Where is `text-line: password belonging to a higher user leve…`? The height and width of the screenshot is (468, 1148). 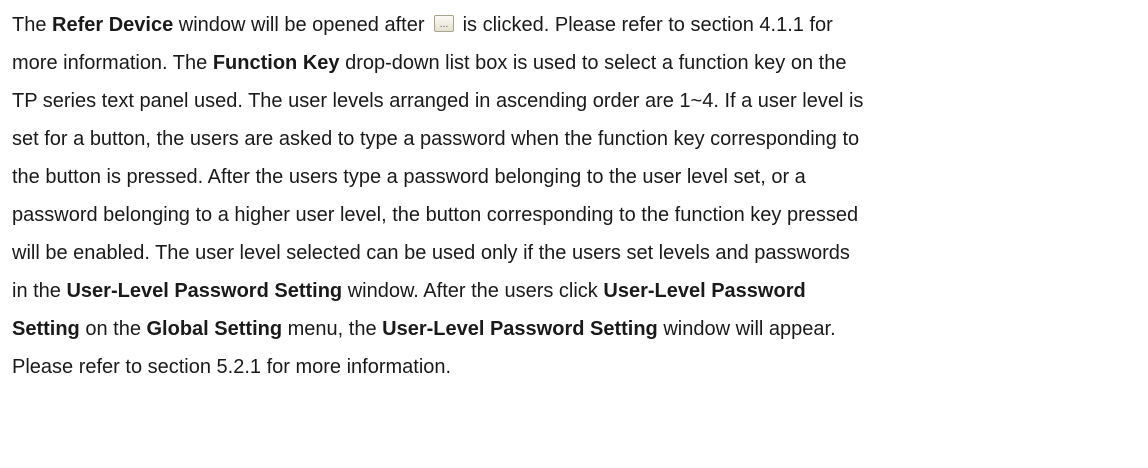 text-line: password belonging to a higher user leve… is located at coordinates (577, 215).